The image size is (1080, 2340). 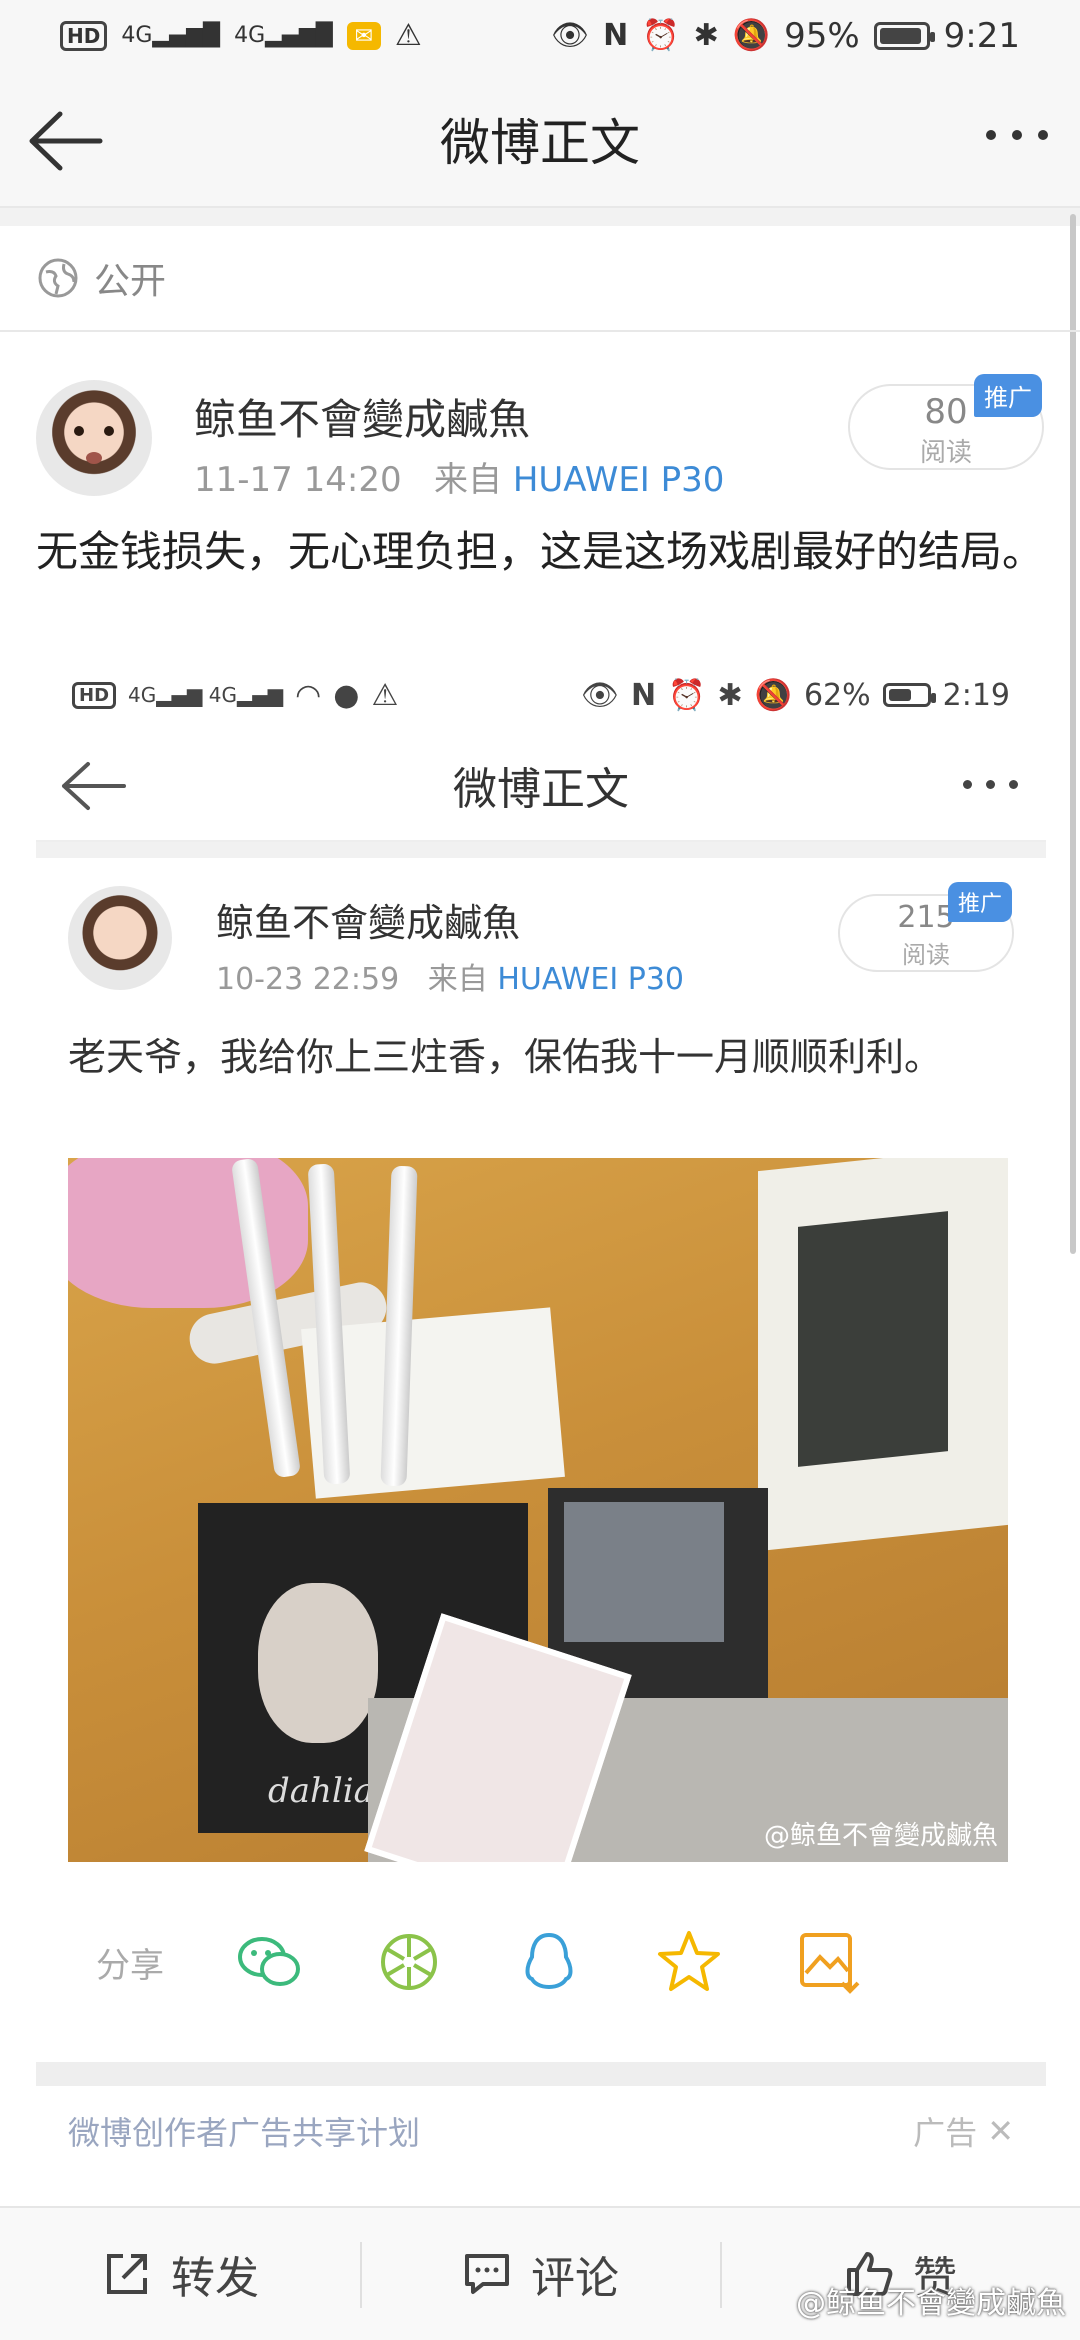 What do you see at coordinates (900, 36) in the screenshot?
I see `battery-fill` at bounding box center [900, 36].